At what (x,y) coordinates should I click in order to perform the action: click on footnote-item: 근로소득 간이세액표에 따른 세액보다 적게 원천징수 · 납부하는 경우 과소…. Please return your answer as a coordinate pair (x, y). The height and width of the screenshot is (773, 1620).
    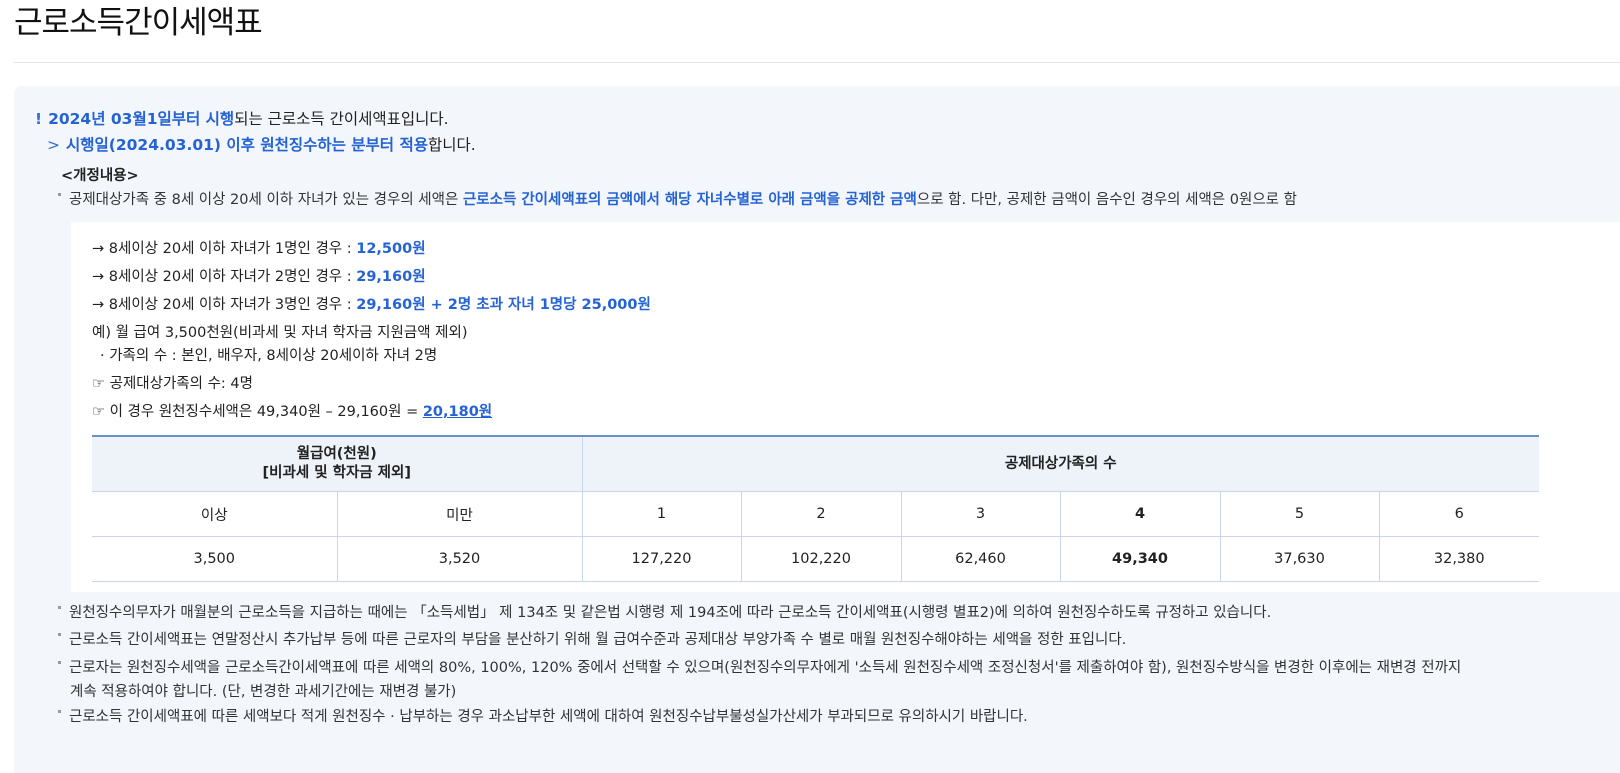
    Looking at the image, I should click on (543, 717).